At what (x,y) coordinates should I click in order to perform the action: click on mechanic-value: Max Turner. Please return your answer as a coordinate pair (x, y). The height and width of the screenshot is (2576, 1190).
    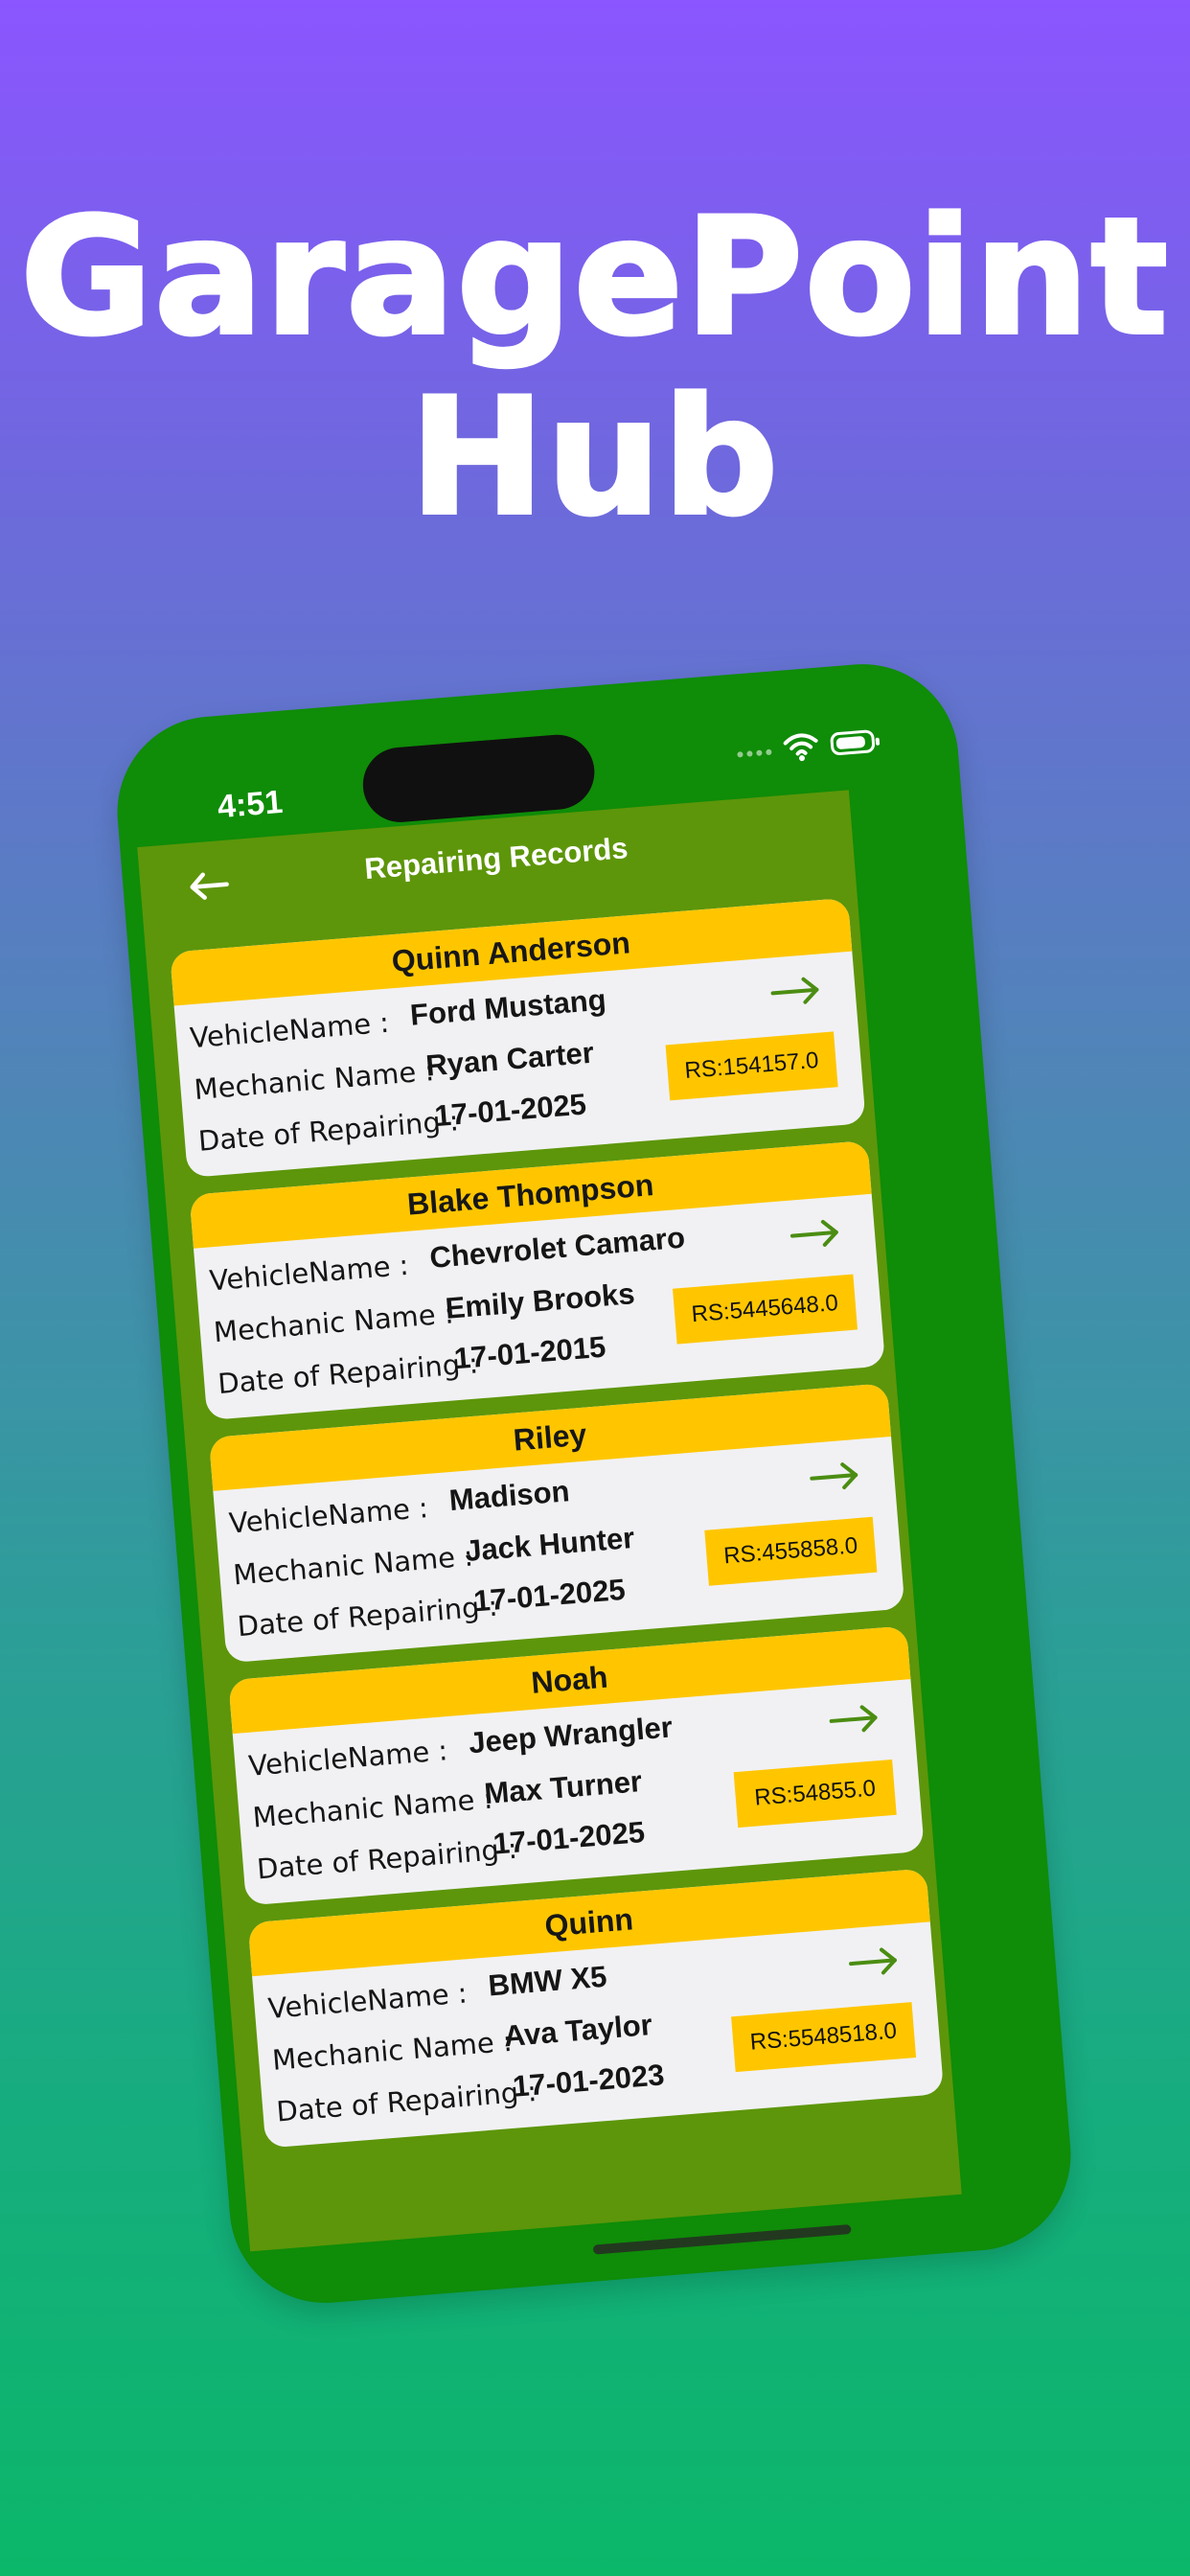
    Looking at the image, I should click on (563, 1787).